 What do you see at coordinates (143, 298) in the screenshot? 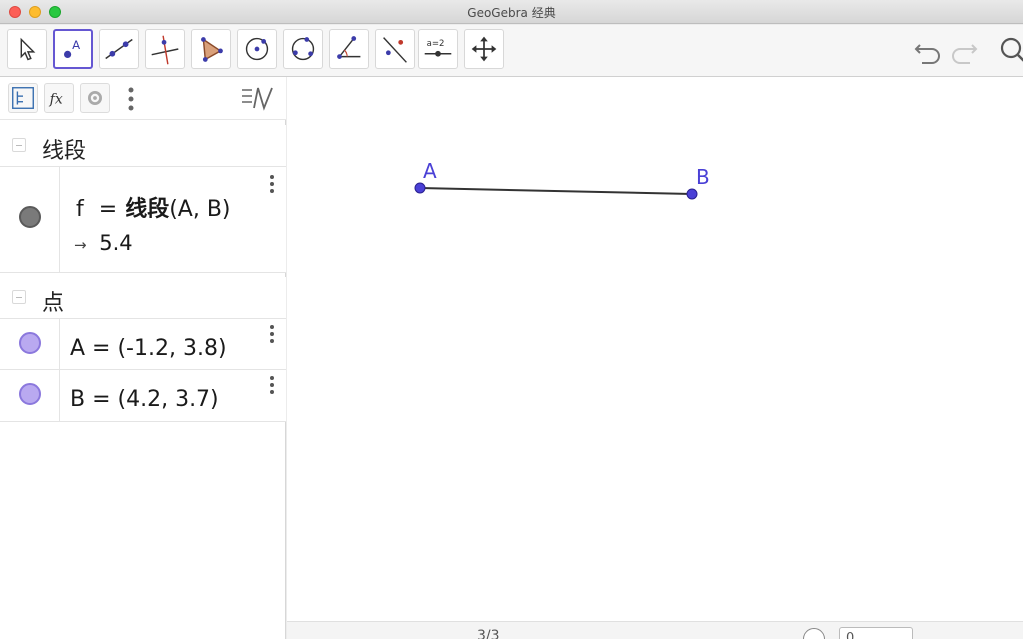
I see `group-header-points: 点` at bounding box center [143, 298].